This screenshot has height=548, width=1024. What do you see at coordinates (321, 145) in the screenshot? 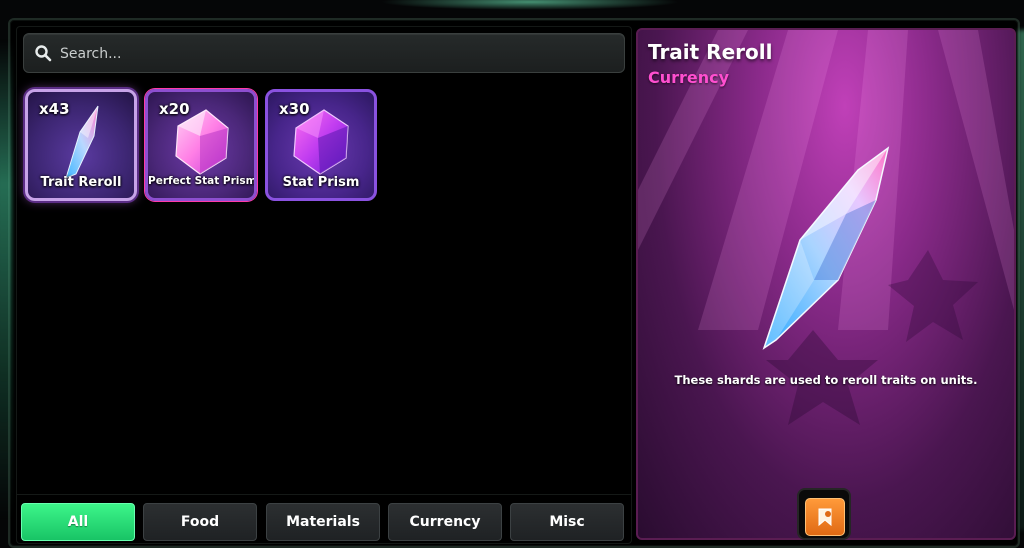
I see `item-slot-stat-prism: x30 Stat Prism` at bounding box center [321, 145].